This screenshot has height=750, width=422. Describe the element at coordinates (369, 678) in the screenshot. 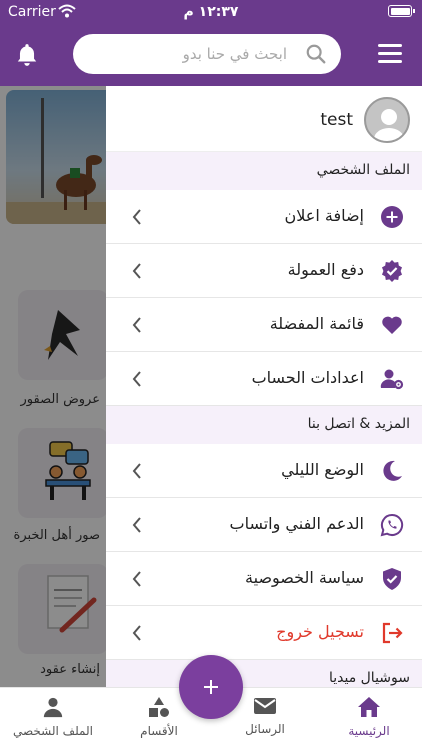

I see `section-title: سوشيال ميديا` at that location.